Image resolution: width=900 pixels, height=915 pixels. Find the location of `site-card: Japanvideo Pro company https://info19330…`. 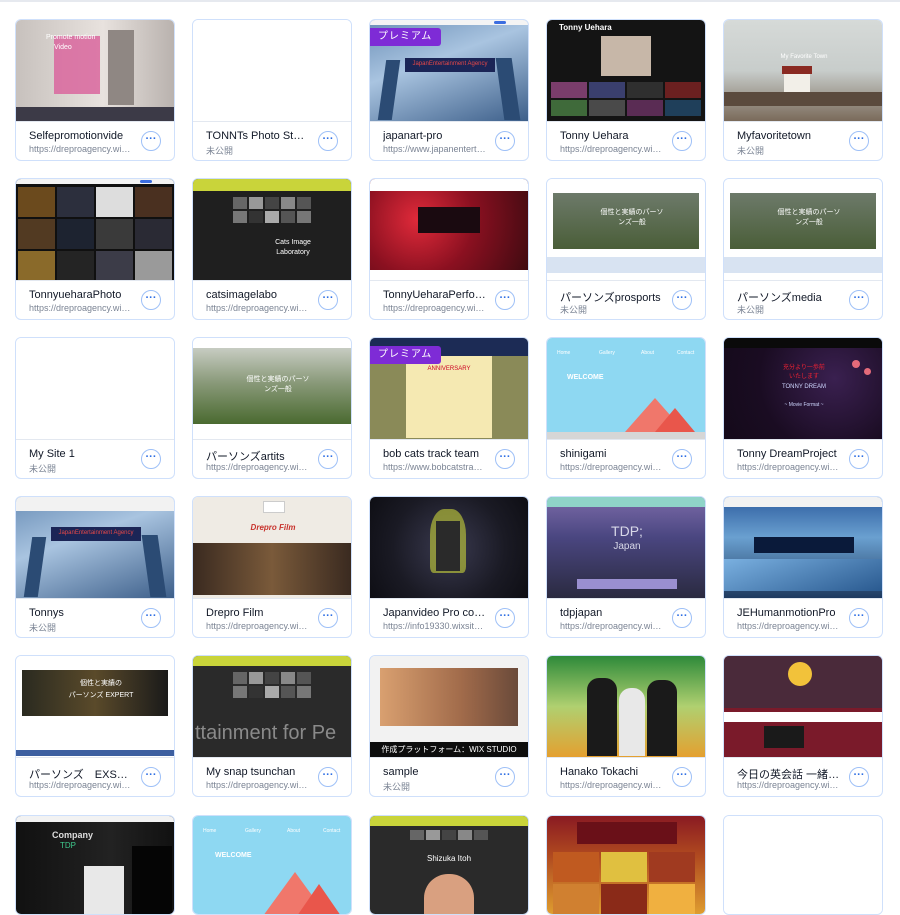

site-card: Japanvideo Pro company https://info19330… is located at coordinates (449, 567).